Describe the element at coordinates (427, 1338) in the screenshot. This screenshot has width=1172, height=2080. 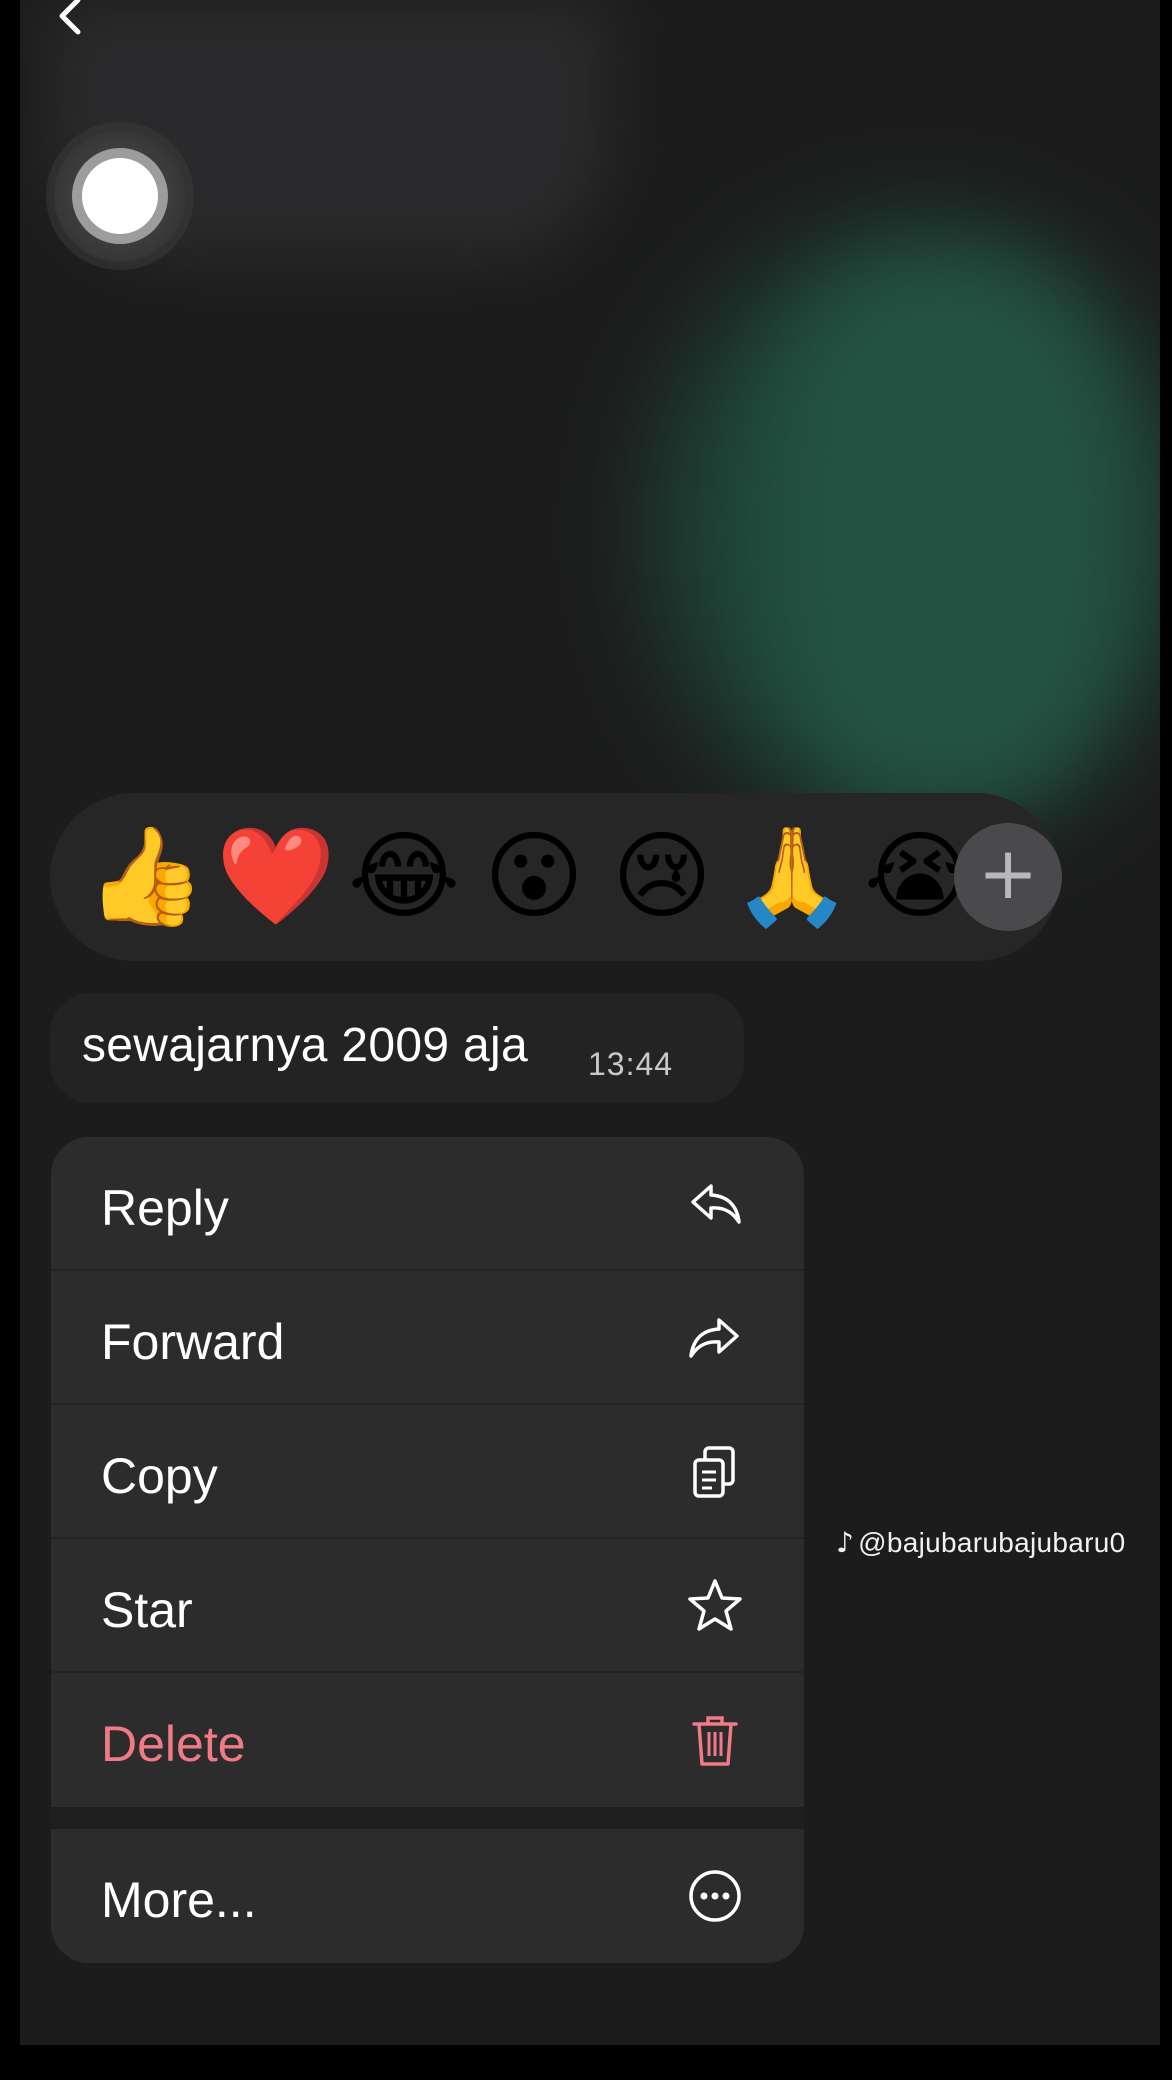
I see `menu-item-forward: Forward` at that location.